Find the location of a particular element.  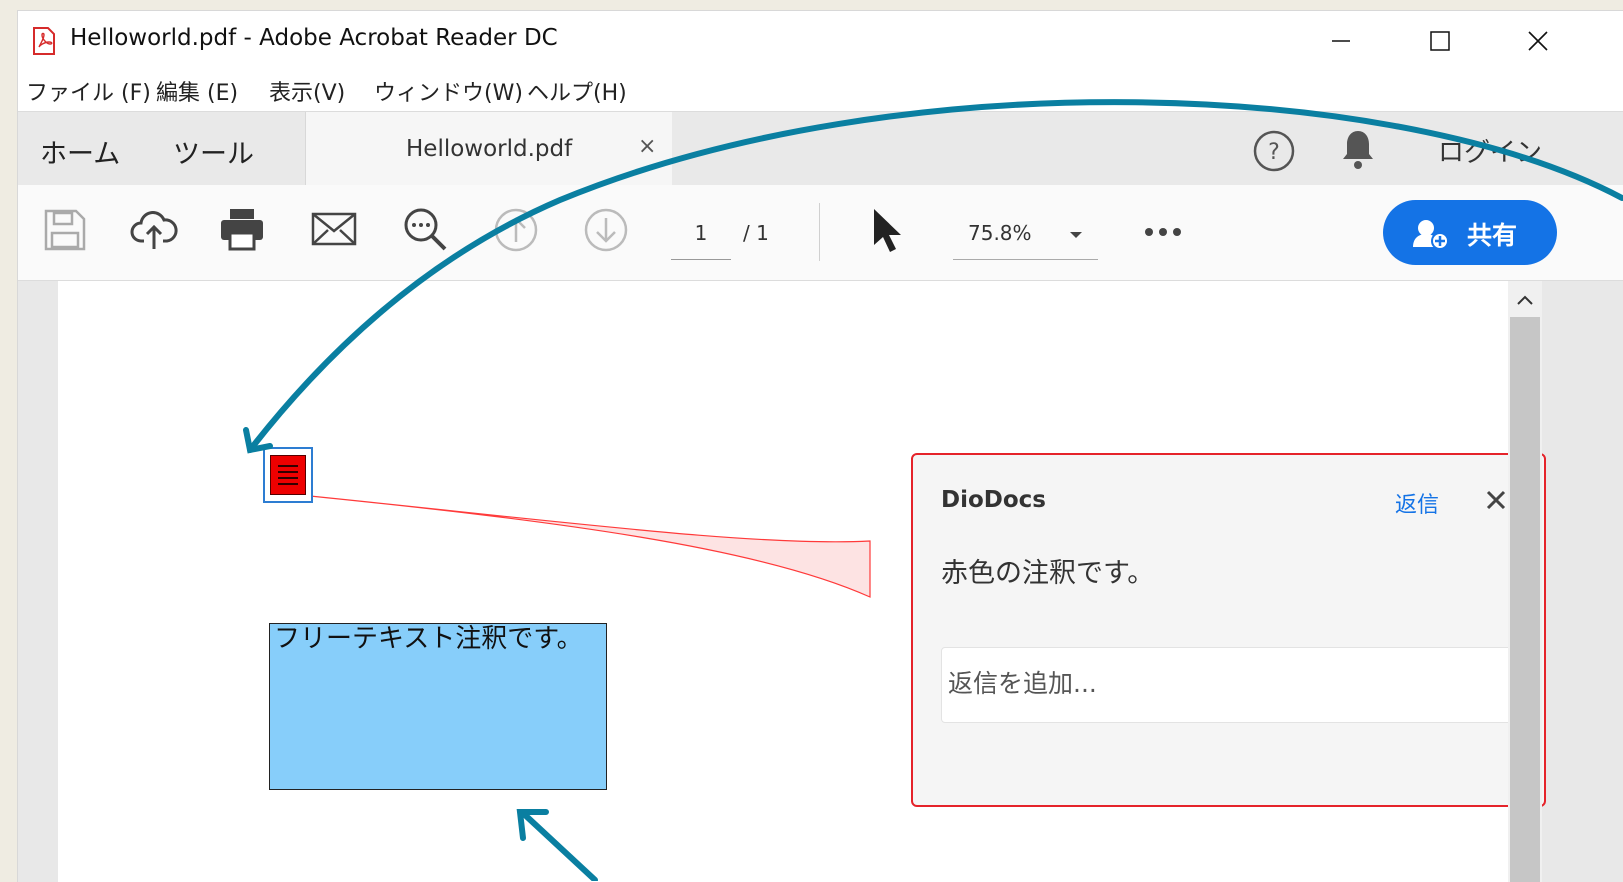

tab-tools: ツール is located at coordinates (213, 151).